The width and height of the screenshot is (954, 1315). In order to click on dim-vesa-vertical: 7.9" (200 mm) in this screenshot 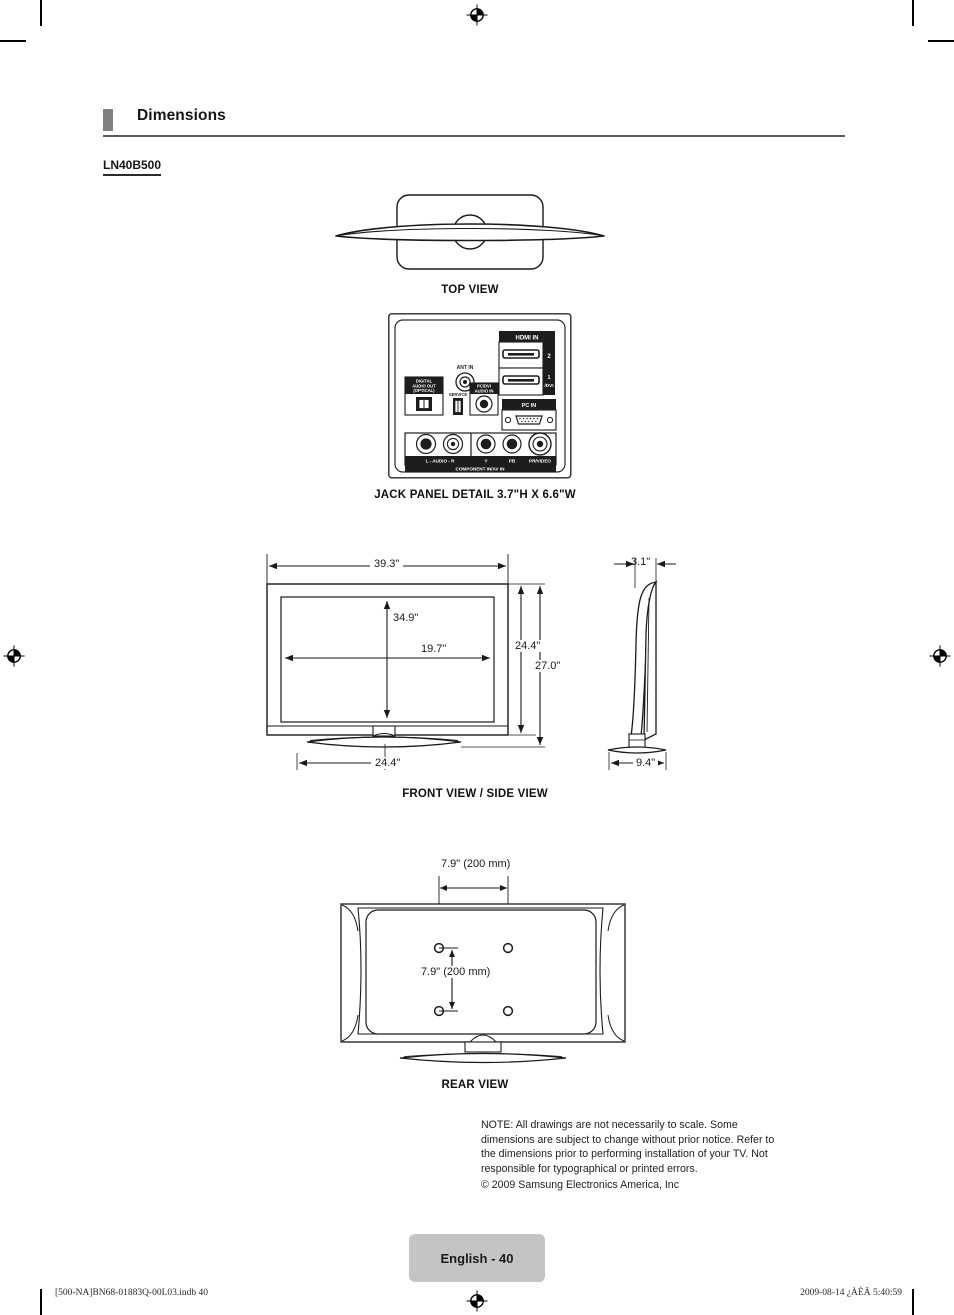, I will do `click(456, 972)`.